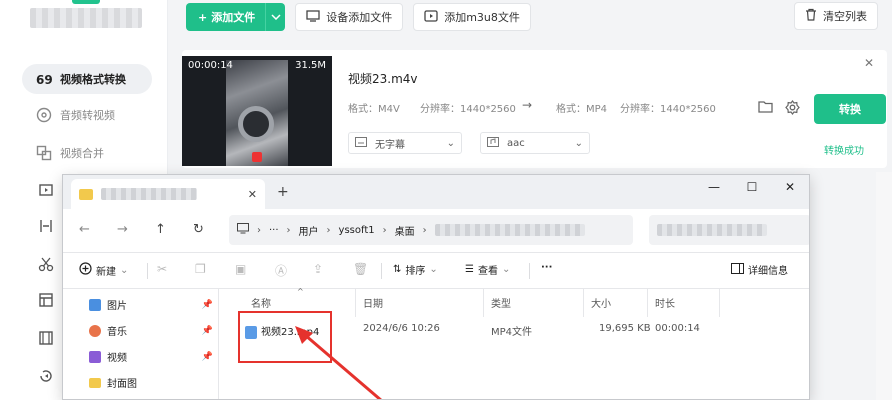 This screenshot has height=400, width=892. What do you see at coordinates (87, 79) in the screenshot?
I see `sidebar-item-video-convert: 69 视频格式转换` at bounding box center [87, 79].